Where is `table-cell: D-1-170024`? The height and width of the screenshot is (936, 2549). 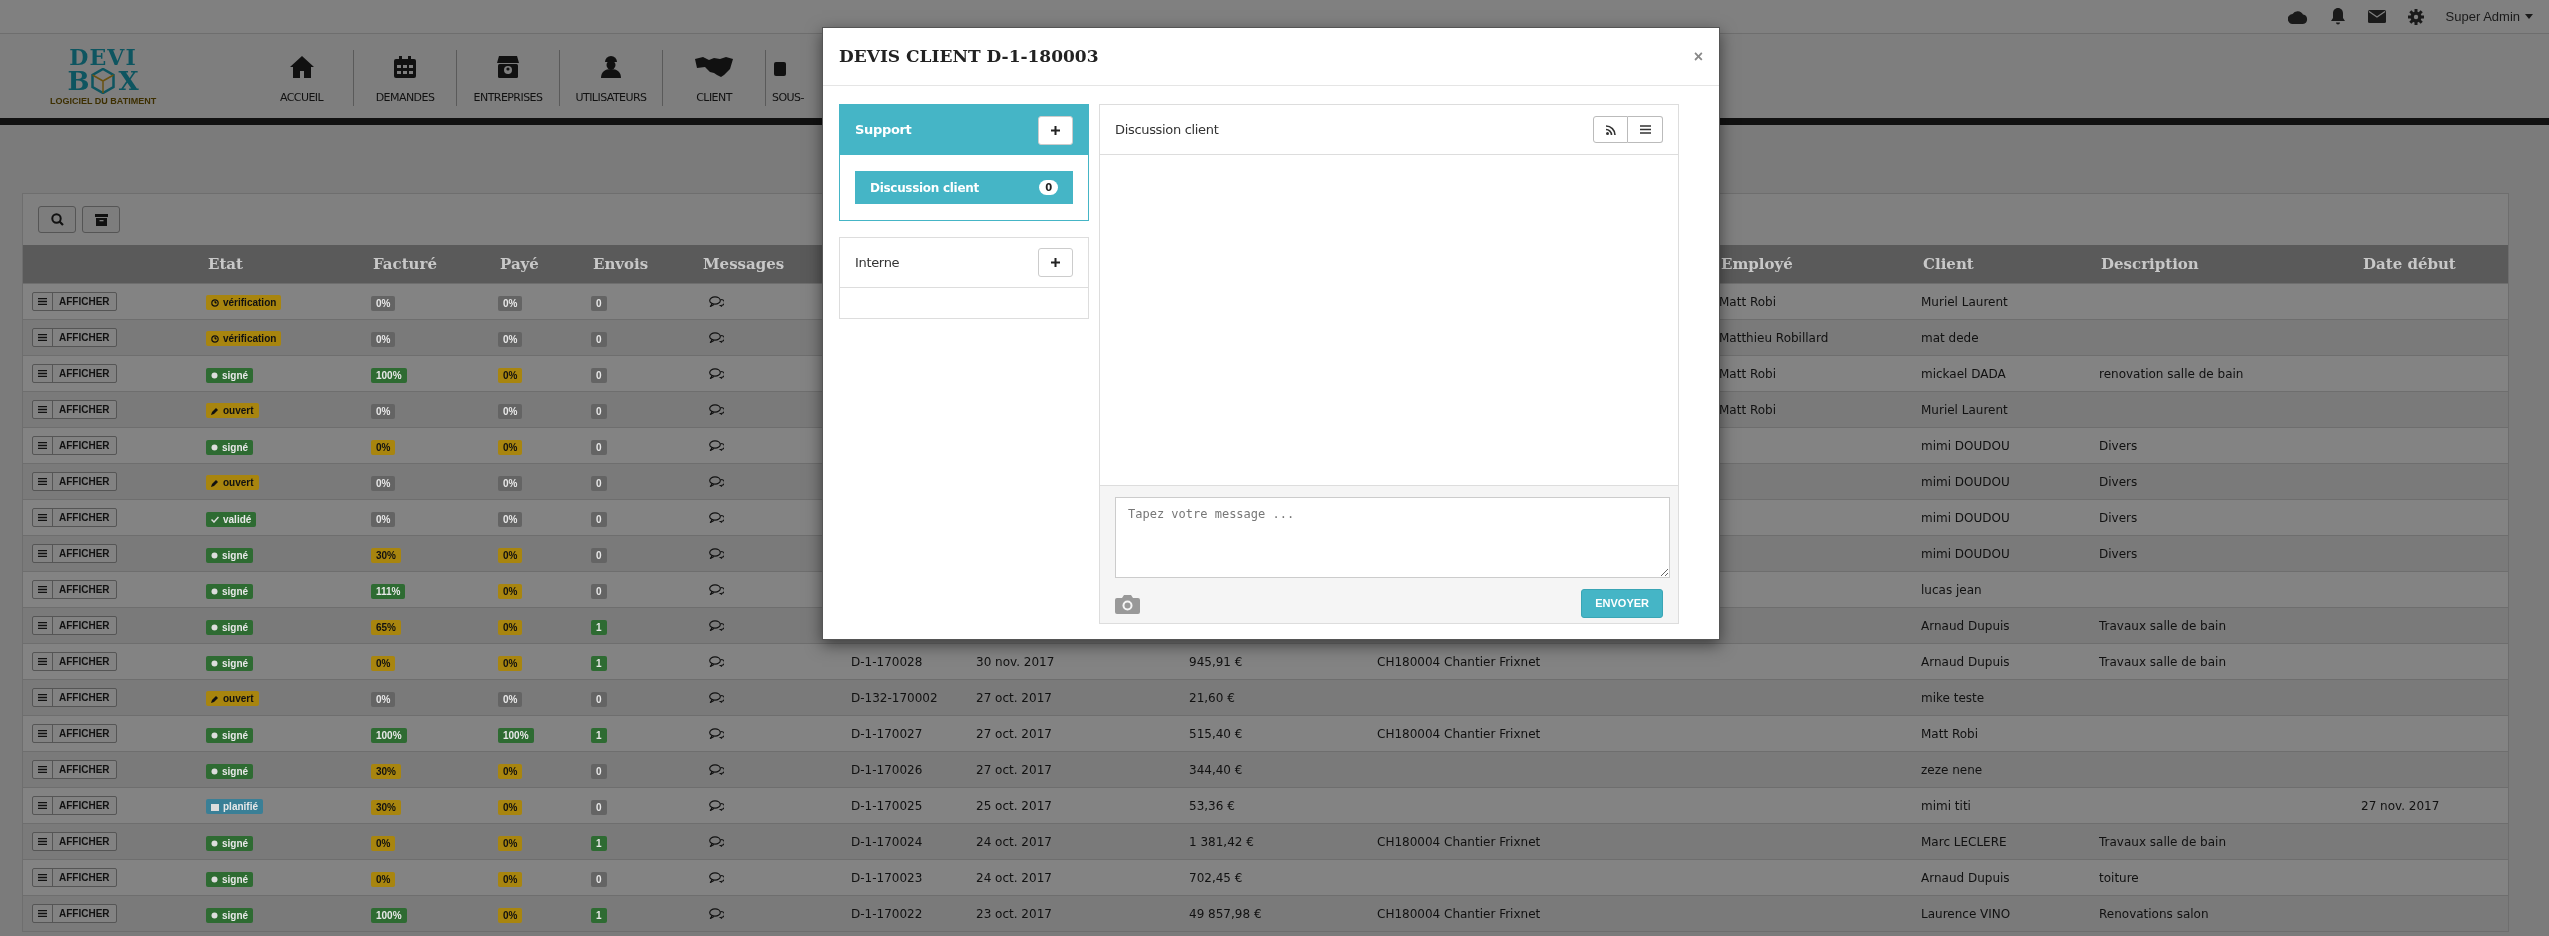 table-cell: D-1-170024 is located at coordinates (887, 841).